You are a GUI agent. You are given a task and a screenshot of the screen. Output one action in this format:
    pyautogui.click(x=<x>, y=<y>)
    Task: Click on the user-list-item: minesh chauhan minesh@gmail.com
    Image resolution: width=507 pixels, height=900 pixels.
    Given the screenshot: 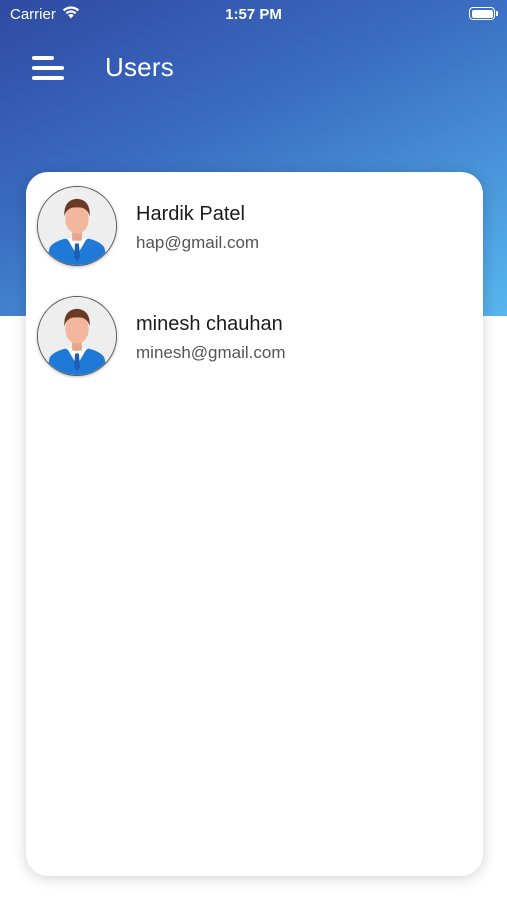 What is the action you would take?
    pyautogui.click(x=254, y=332)
    